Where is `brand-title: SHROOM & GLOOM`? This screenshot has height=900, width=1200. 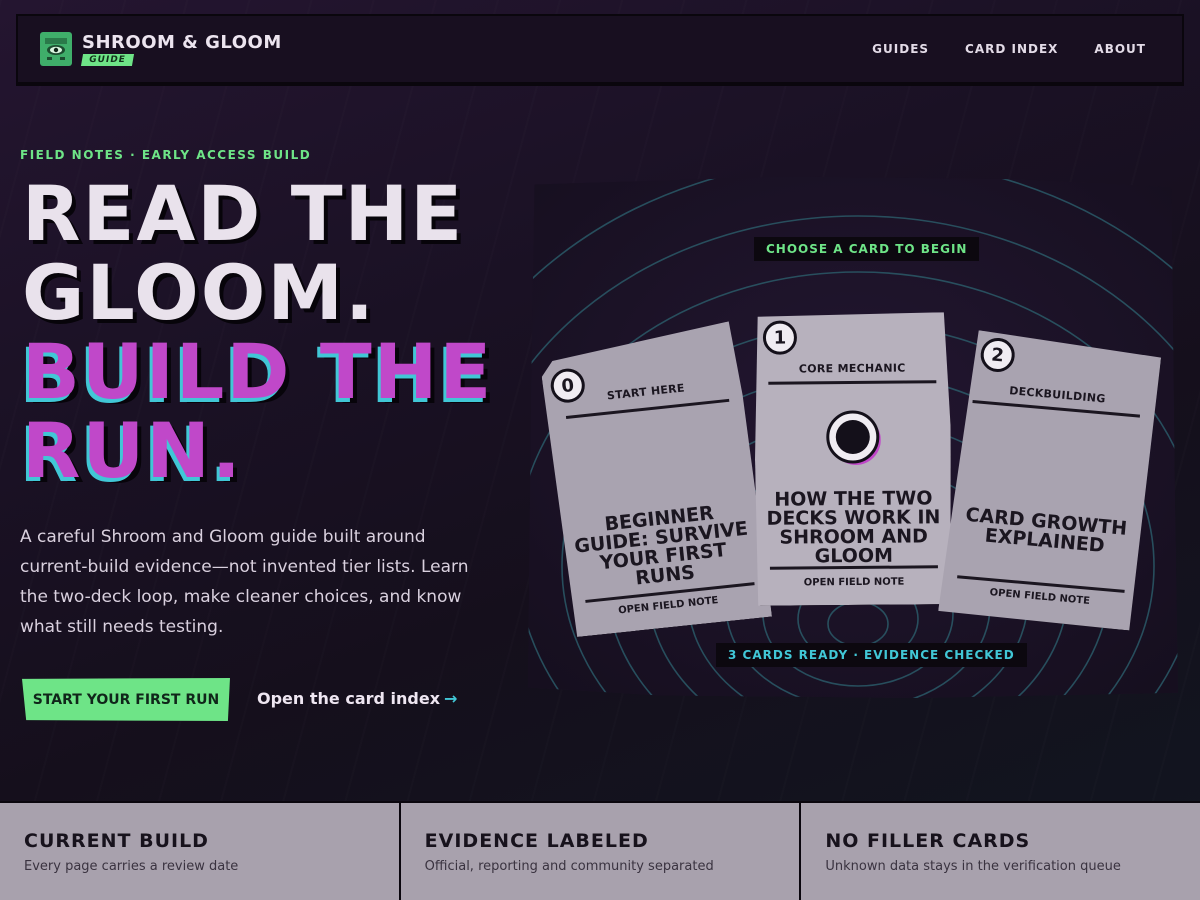
brand-title: SHROOM & GLOOM is located at coordinates (182, 42).